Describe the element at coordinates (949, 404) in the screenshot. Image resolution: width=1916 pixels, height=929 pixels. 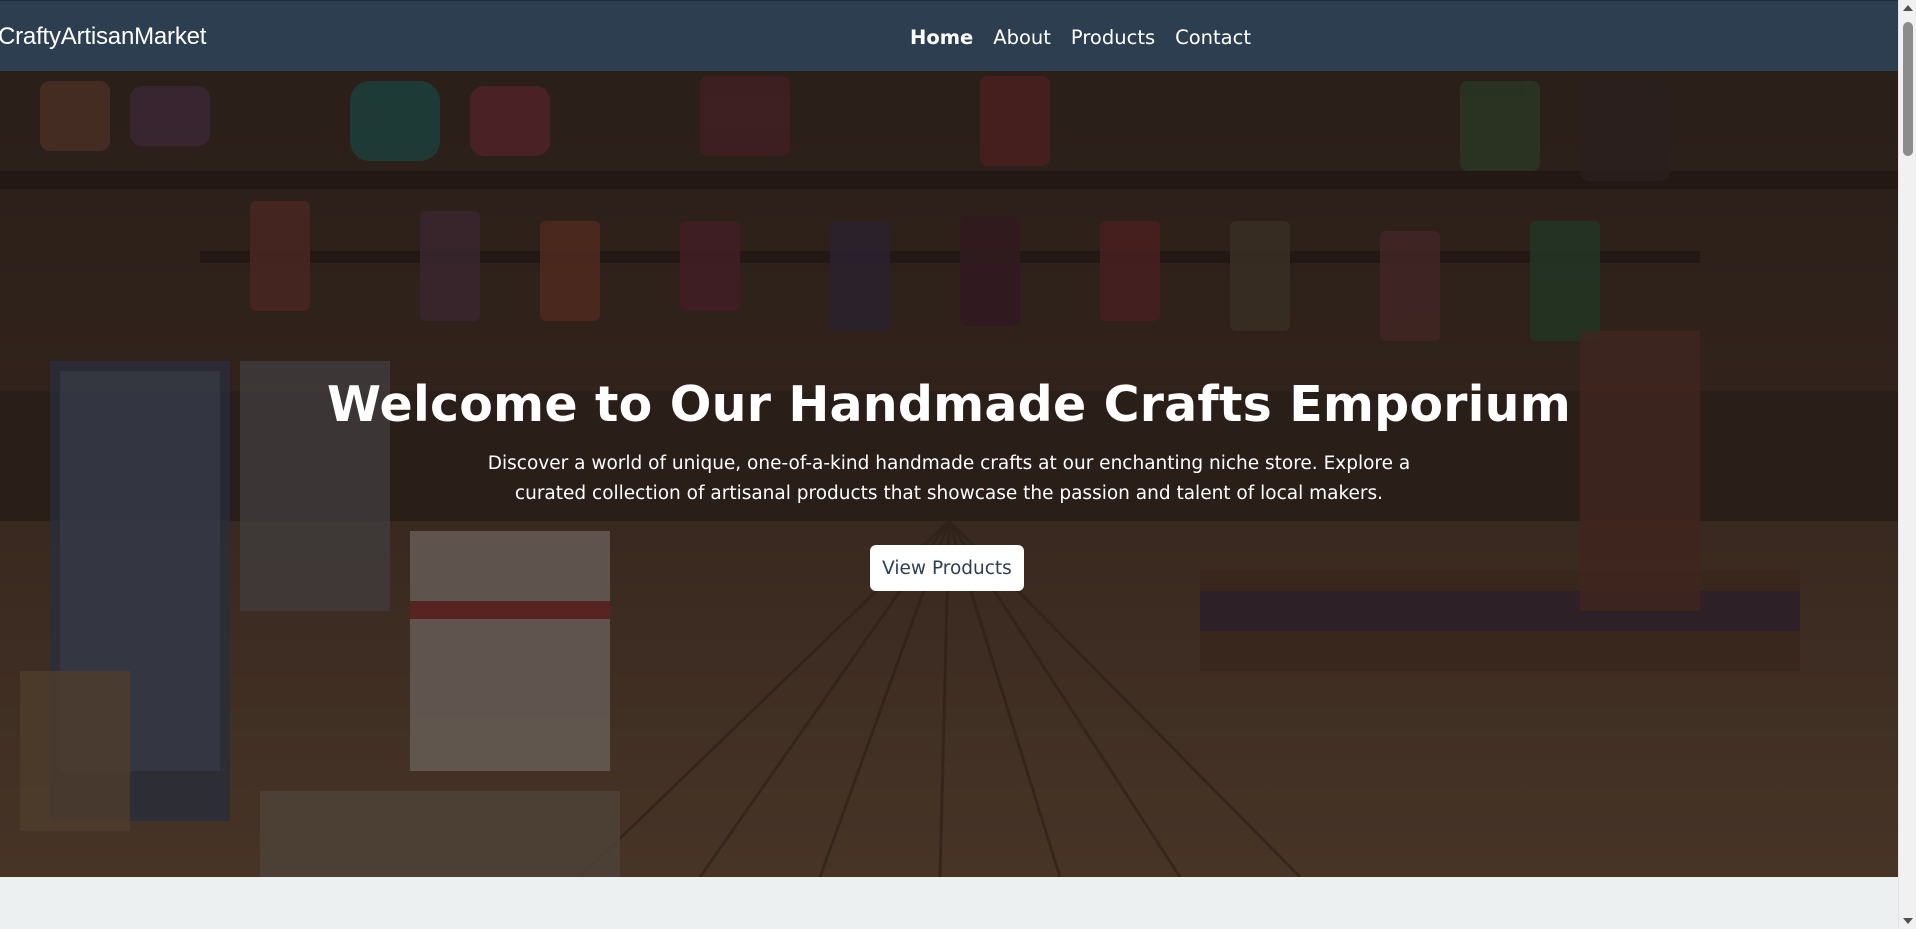
I see `hero-title: Welcome to Our Handmade Crafts Emporium` at that location.